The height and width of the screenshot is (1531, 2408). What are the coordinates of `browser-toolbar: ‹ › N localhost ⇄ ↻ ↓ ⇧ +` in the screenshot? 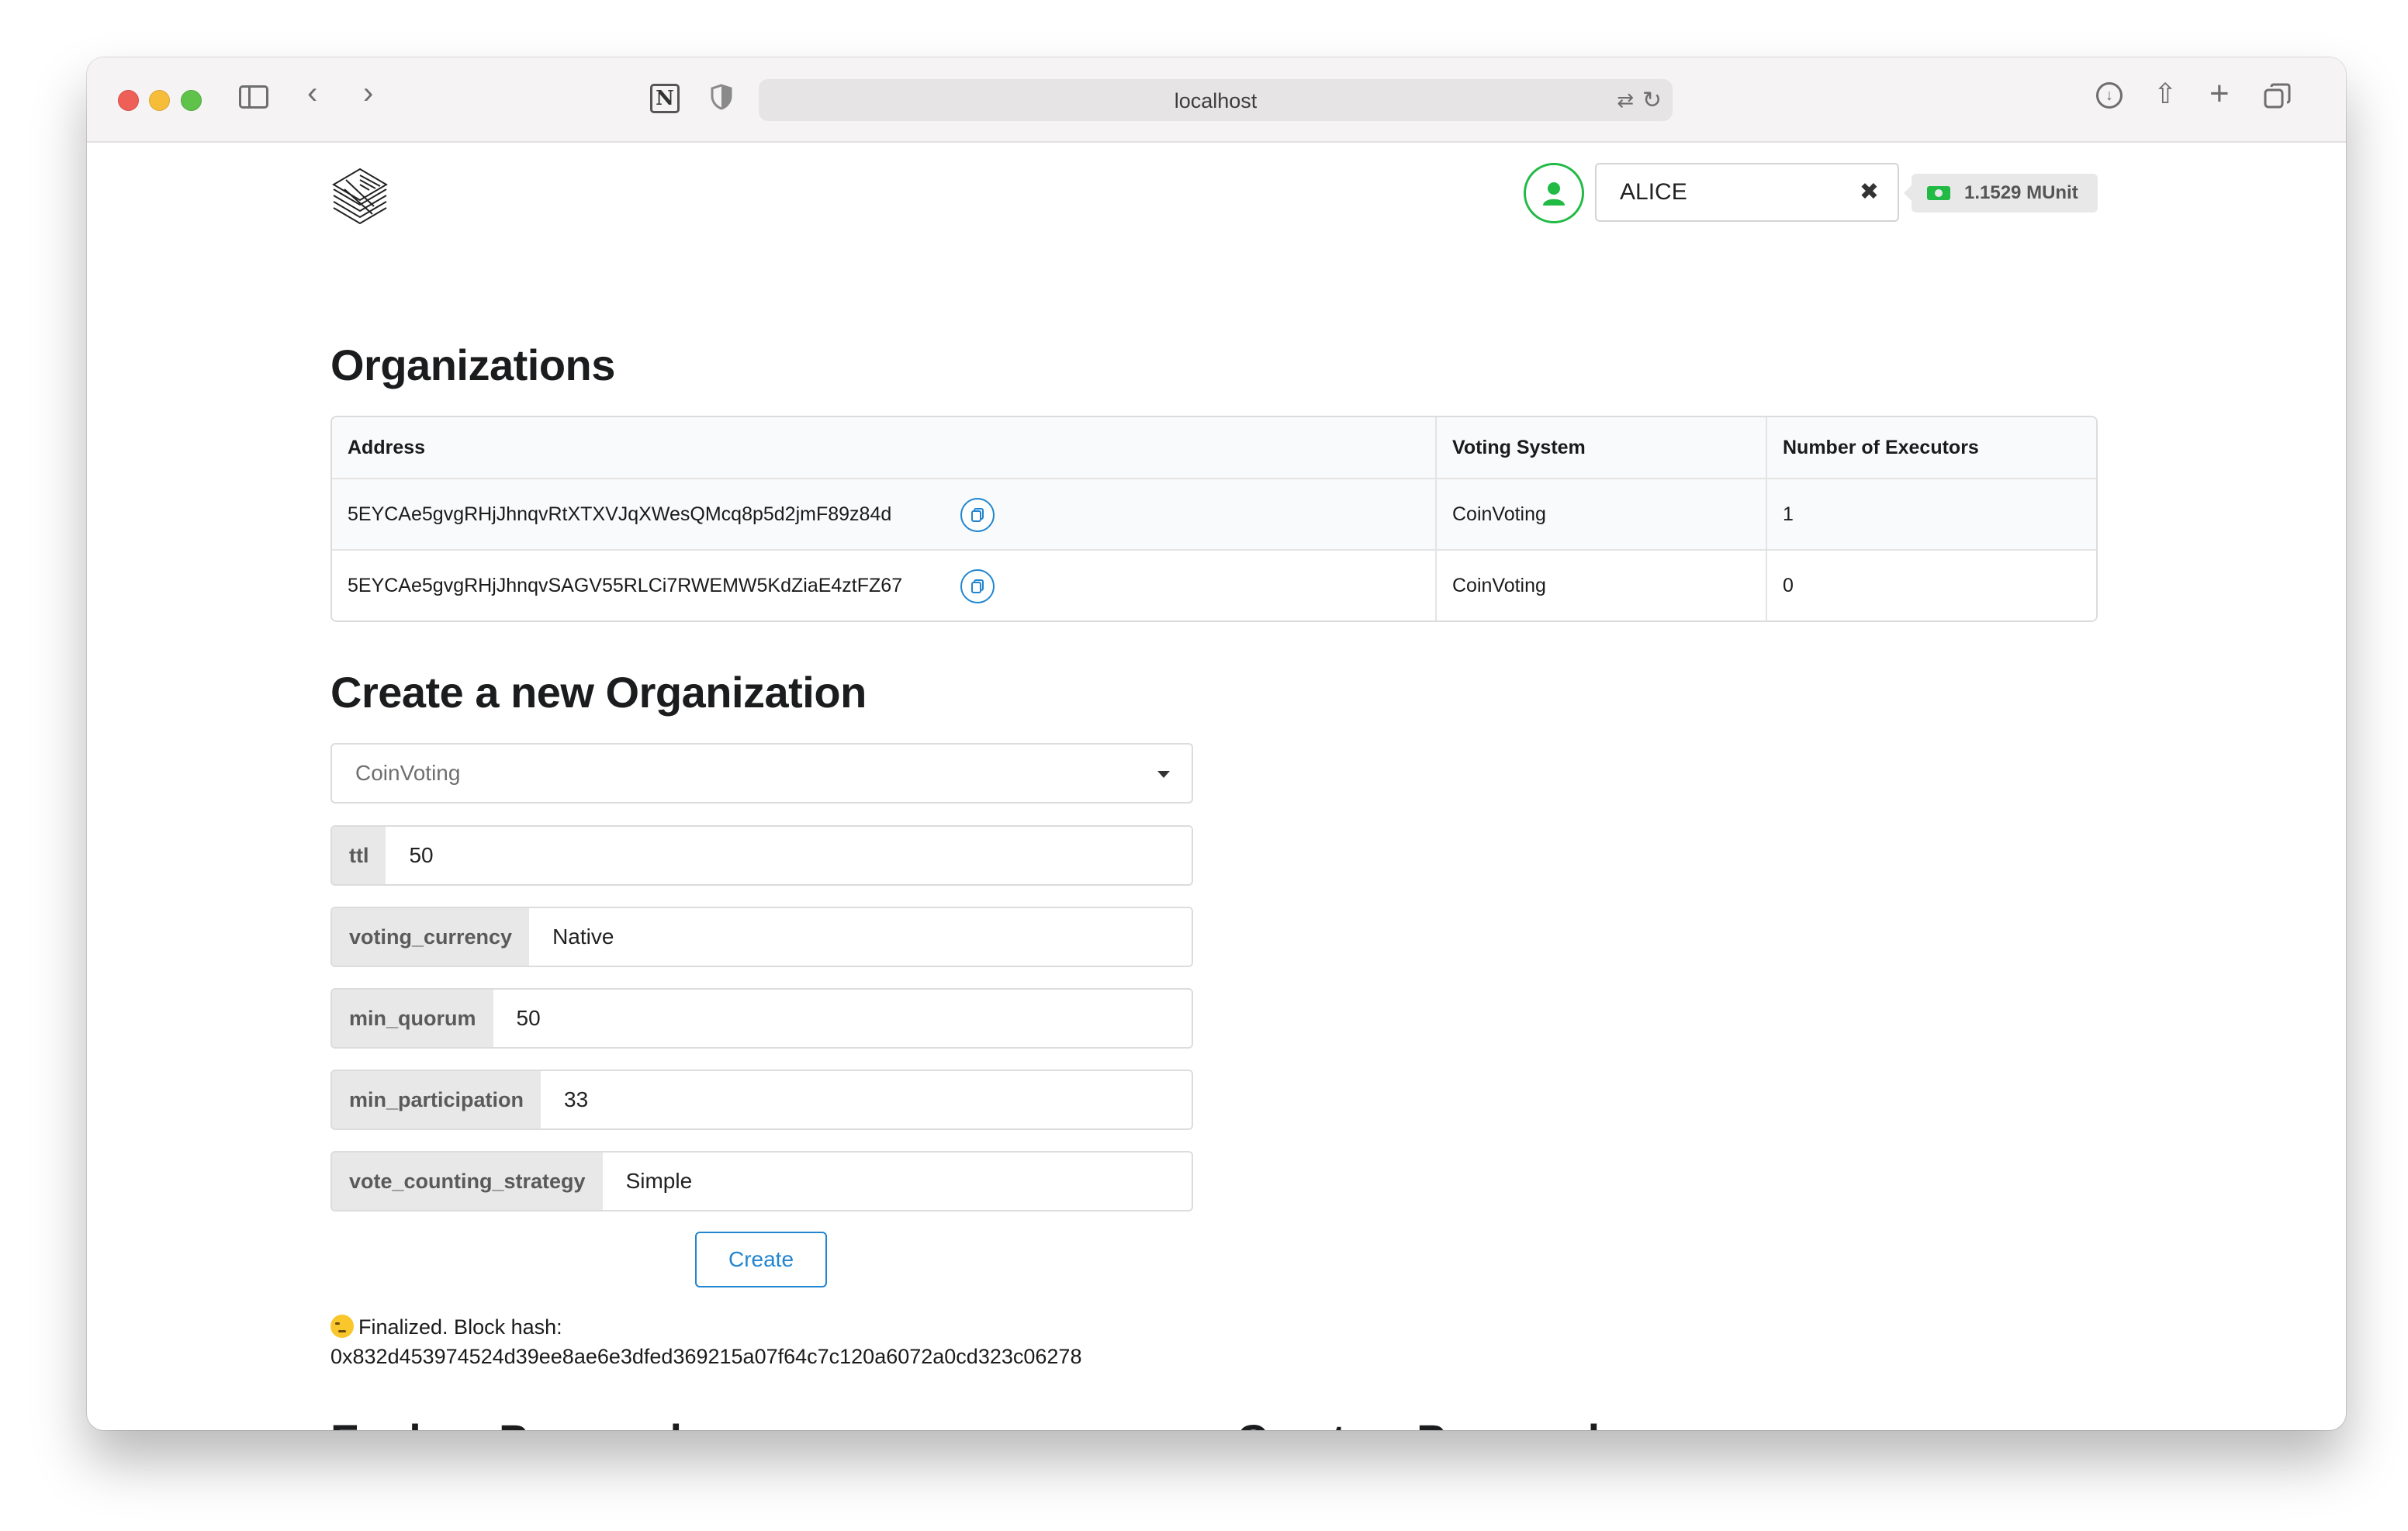 It's located at (1216, 100).